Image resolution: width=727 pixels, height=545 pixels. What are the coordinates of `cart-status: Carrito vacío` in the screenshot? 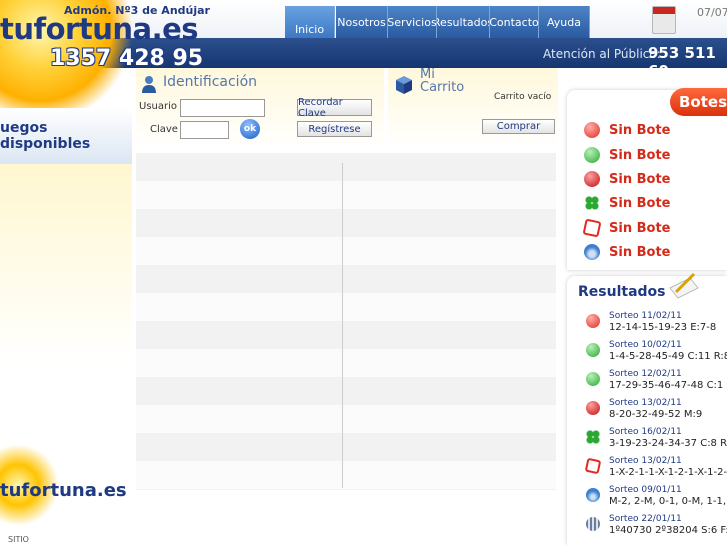 It's located at (523, 97).